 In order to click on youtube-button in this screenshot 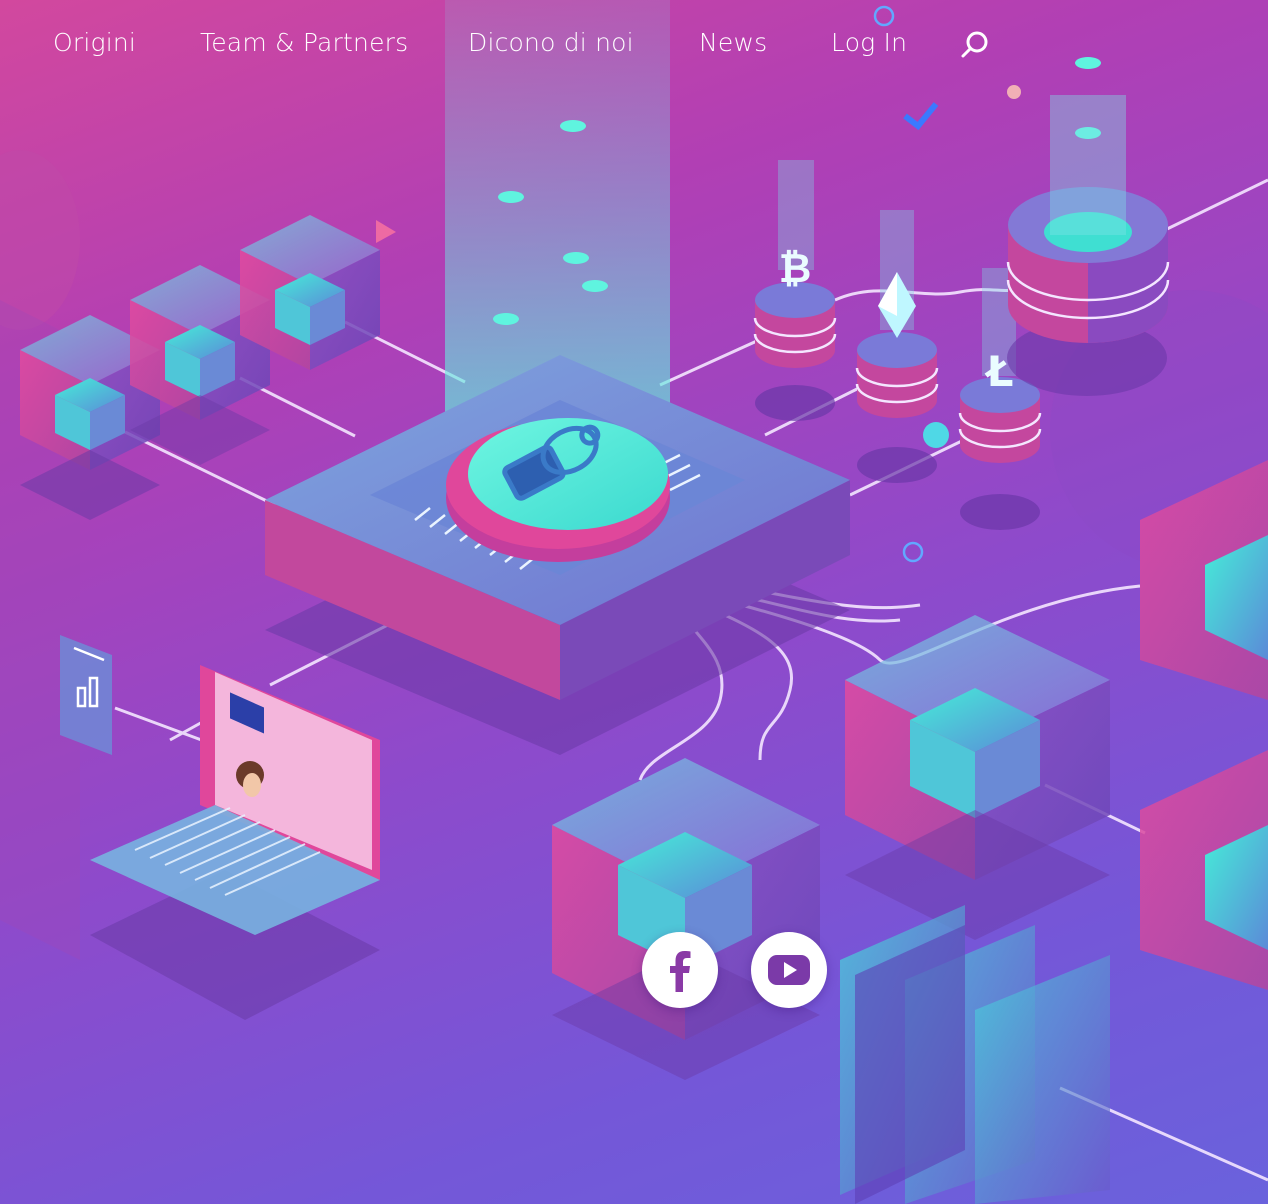, I will do `click(789, 970)`.